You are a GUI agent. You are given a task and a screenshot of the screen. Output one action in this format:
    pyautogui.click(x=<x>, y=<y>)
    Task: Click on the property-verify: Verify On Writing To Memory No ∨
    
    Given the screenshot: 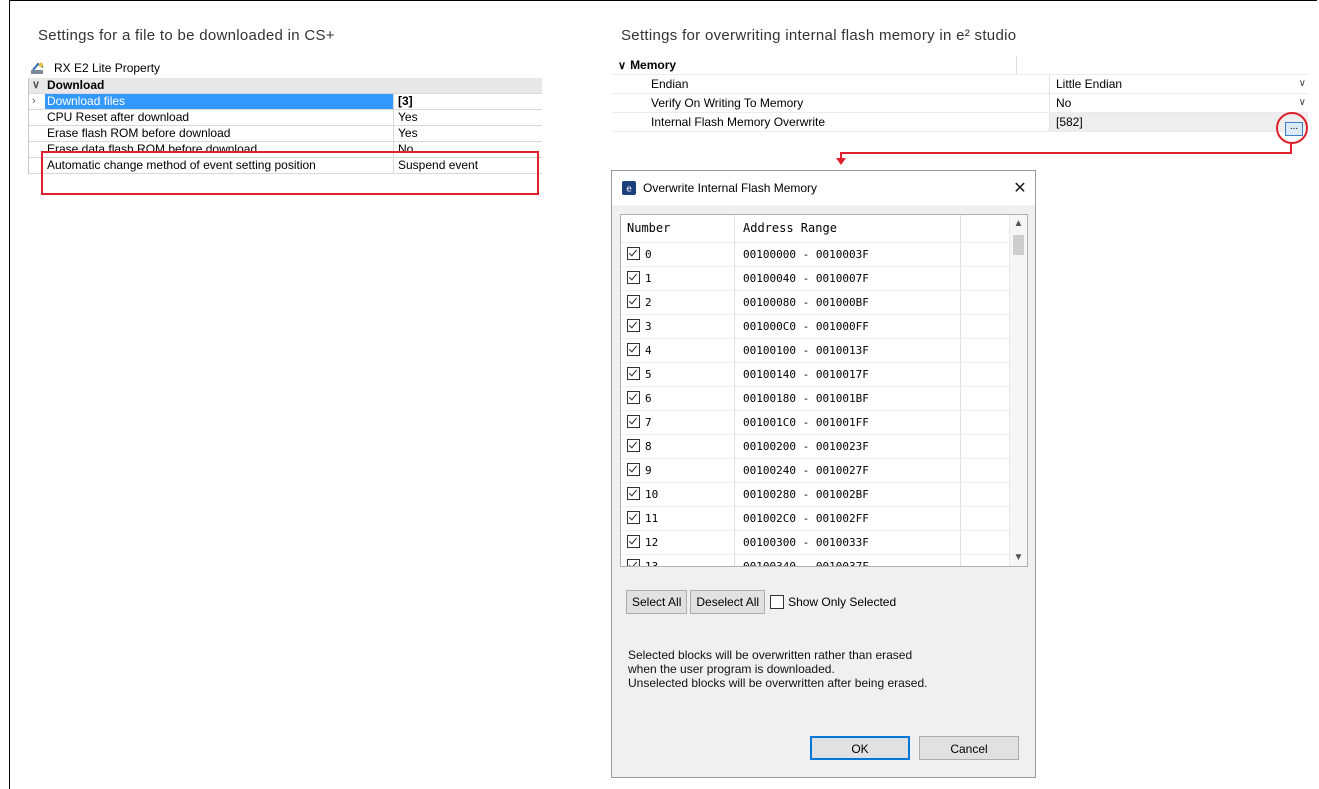 What is the action you would take?
    pyautogui.click(x=960, y=103)
    